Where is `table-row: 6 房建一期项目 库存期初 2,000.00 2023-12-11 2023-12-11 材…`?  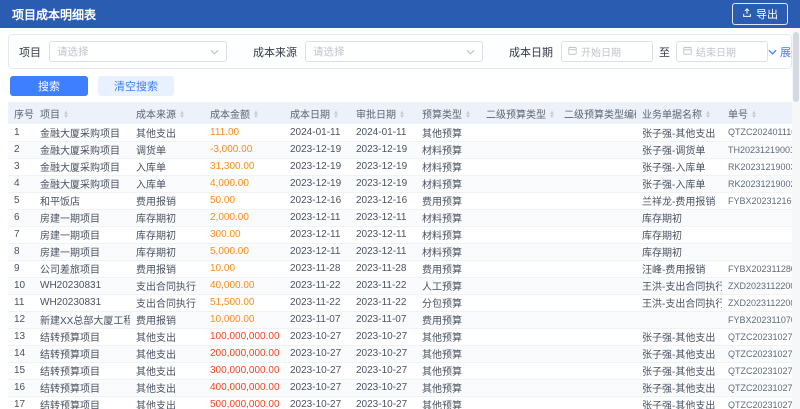
table-row: 6 房建一期项目 库存期初 2,000.00 2023-12-11 2023-12-11 材… is located at coordinates (400, 218).